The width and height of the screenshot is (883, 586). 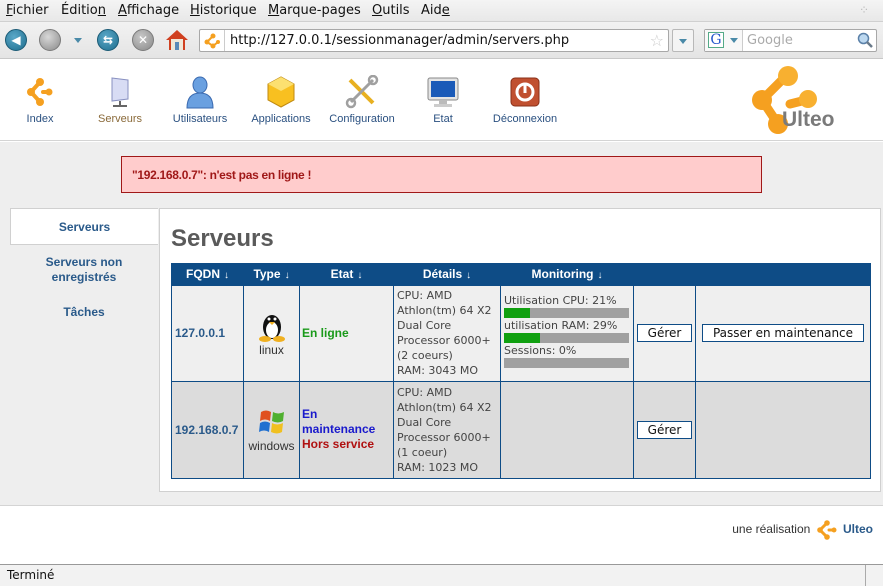 What do you see at coordinates (561, 325) in the screenshot?
I see `ram-usage-label: utilisation RAM: 29%` at bounding box center [561, 325].